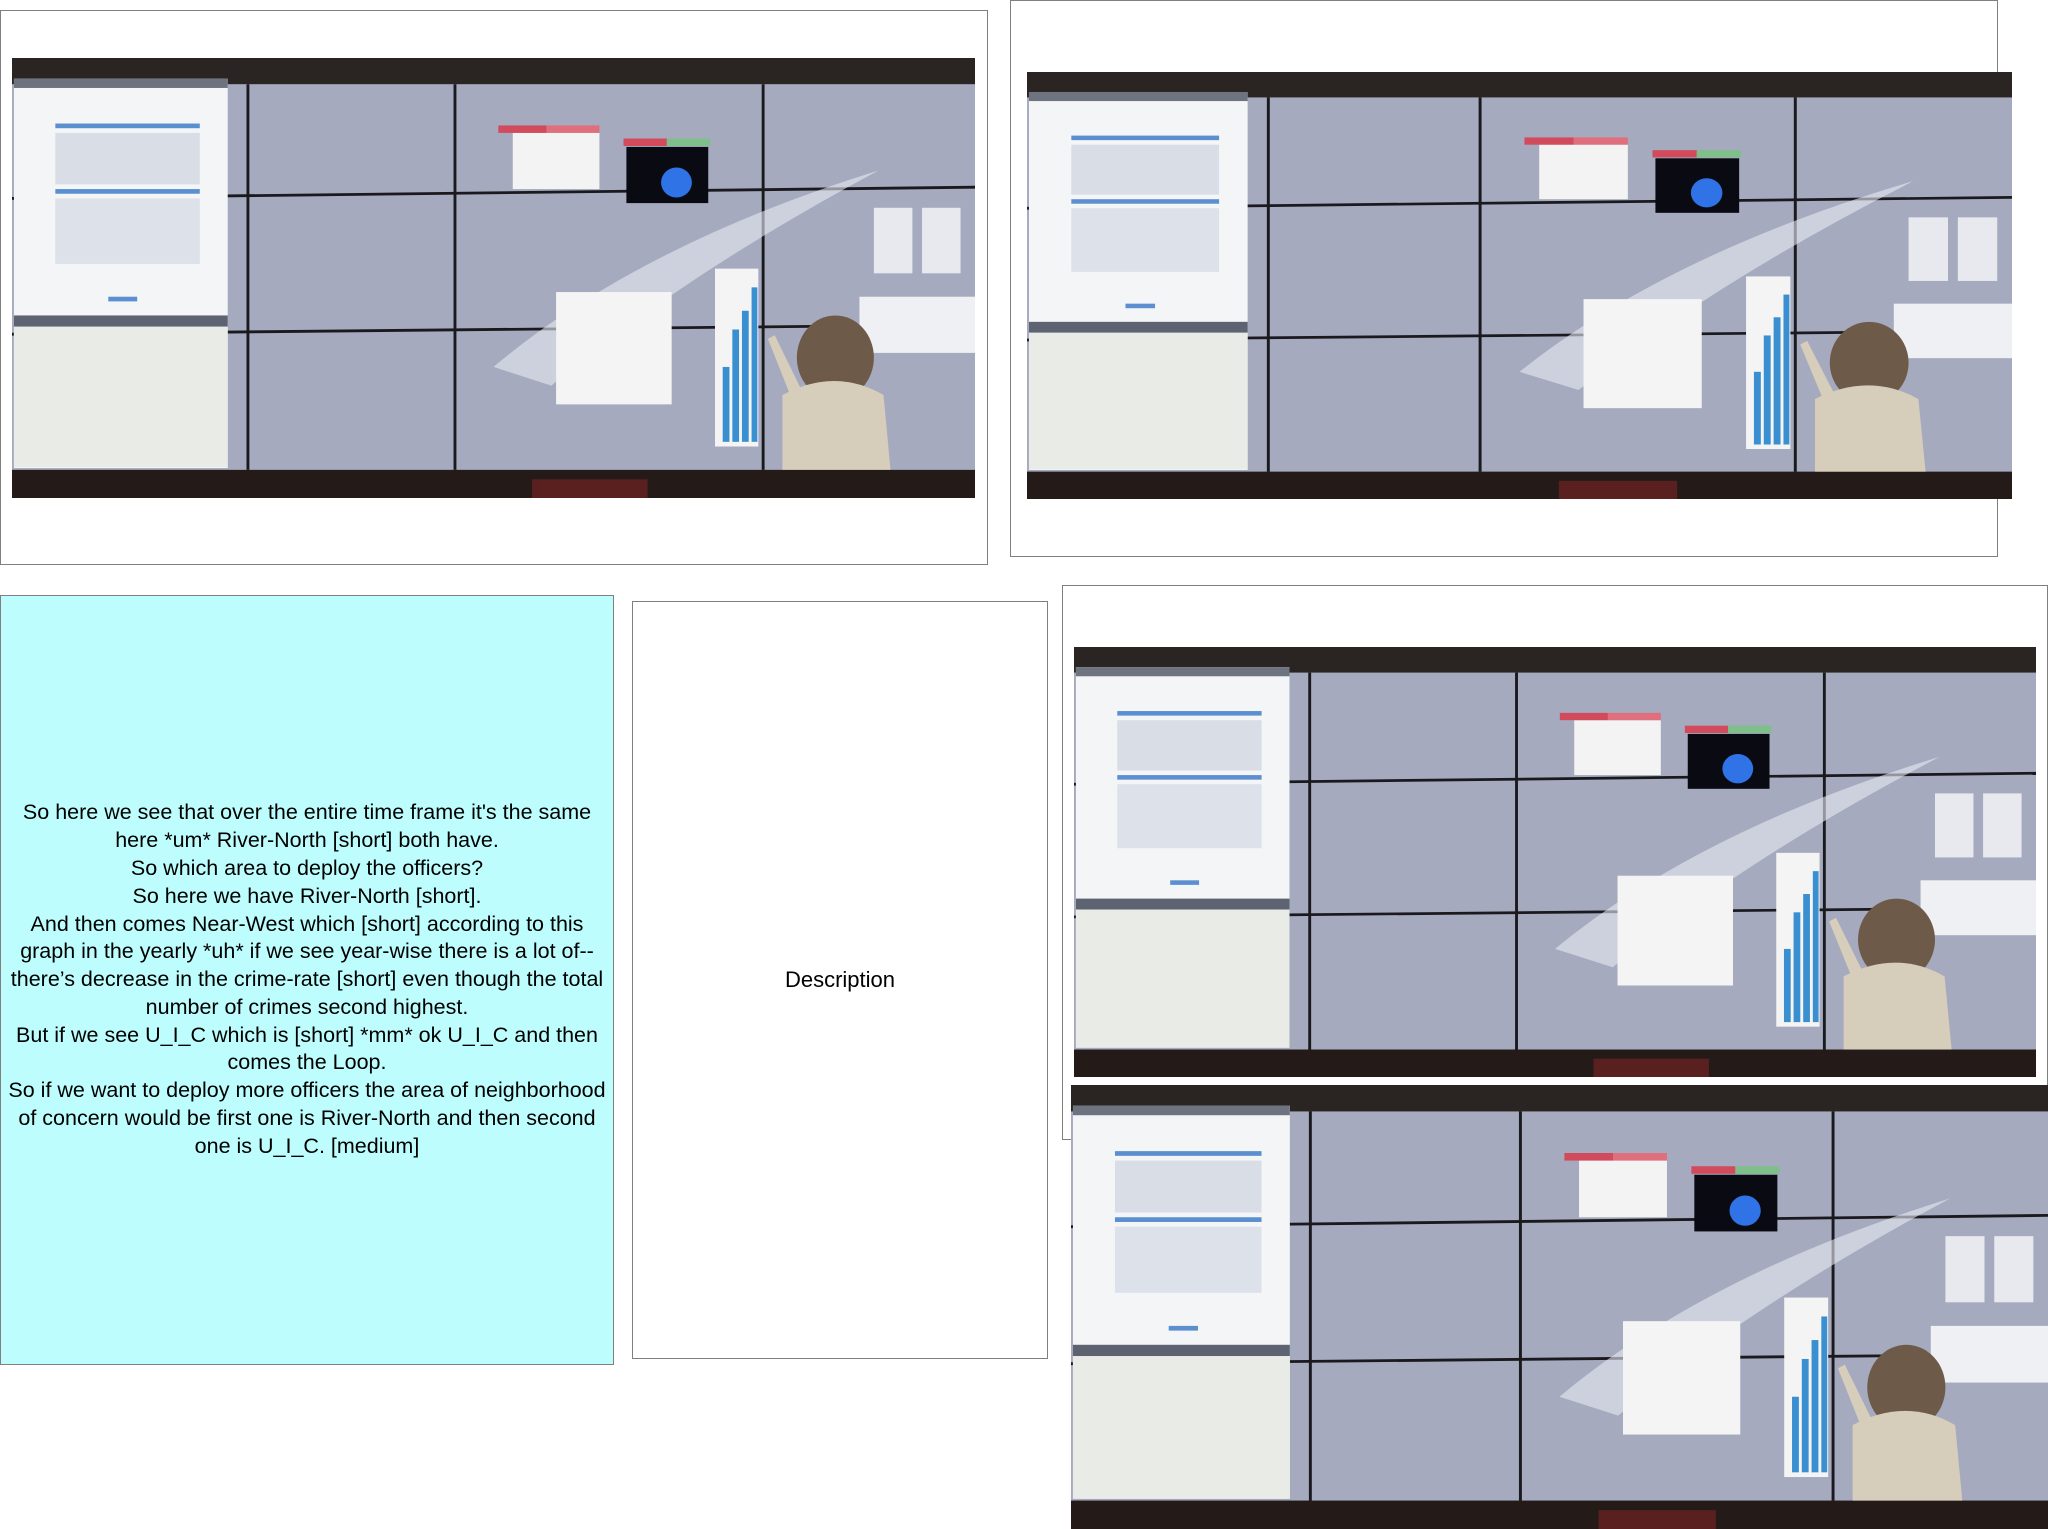 The height and width of the screenshot is (1529, 2048). What do you see at coordinates (307, 895) in the screenshot?
I see `transcript-line: So here we have River-North [short].` at bounding box center [307, 895].